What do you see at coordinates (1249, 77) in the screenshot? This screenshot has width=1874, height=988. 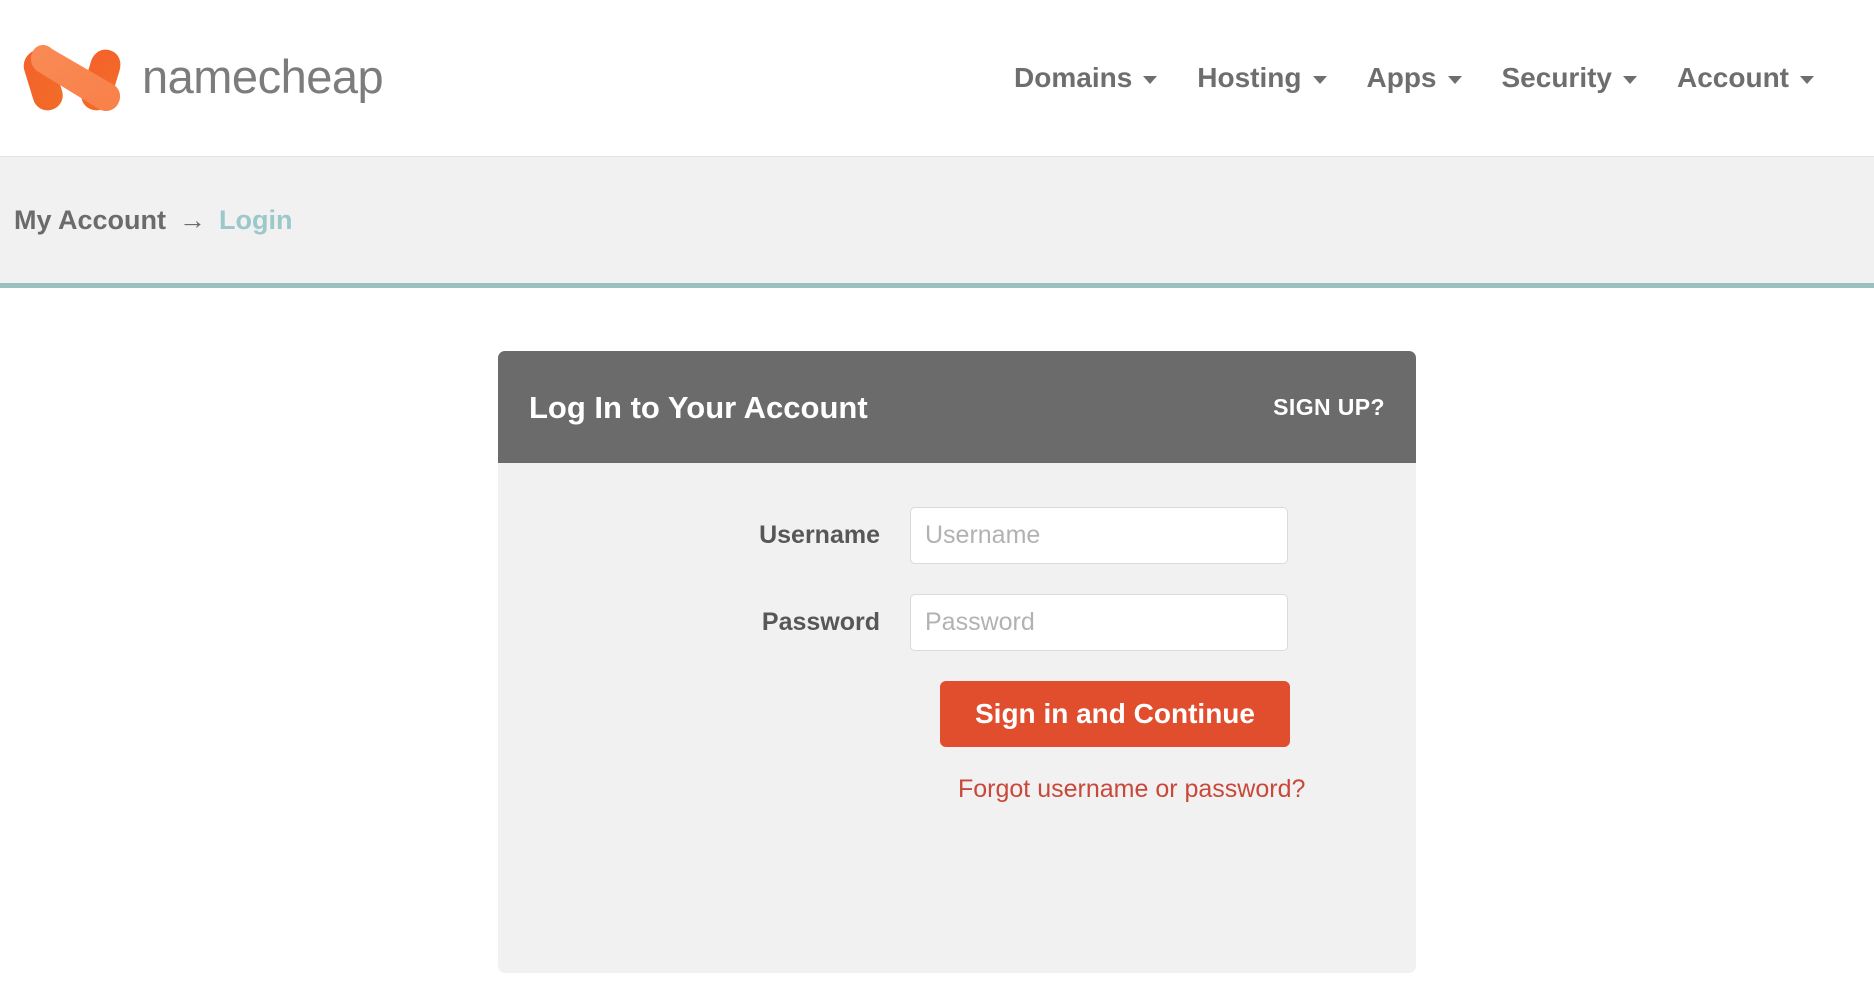 I see `nav-item-label: Hosting` at bounding box center [1249, 77].